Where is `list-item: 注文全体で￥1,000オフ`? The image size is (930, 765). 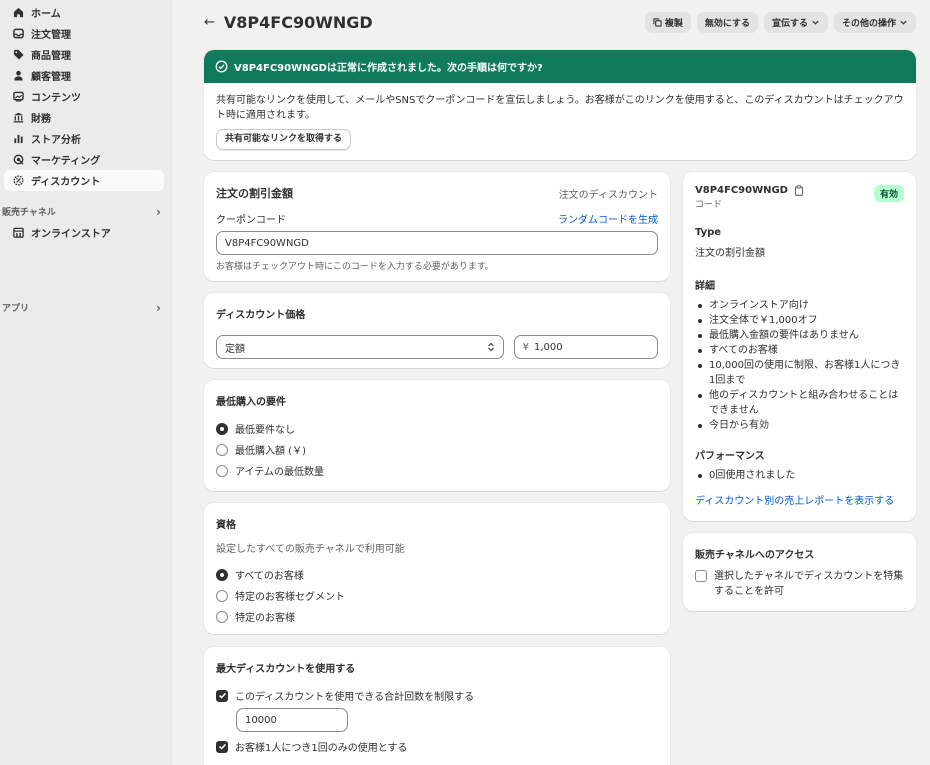 list-item: 注文全体で￥1,000オフ is located at coordinates (799, 320).